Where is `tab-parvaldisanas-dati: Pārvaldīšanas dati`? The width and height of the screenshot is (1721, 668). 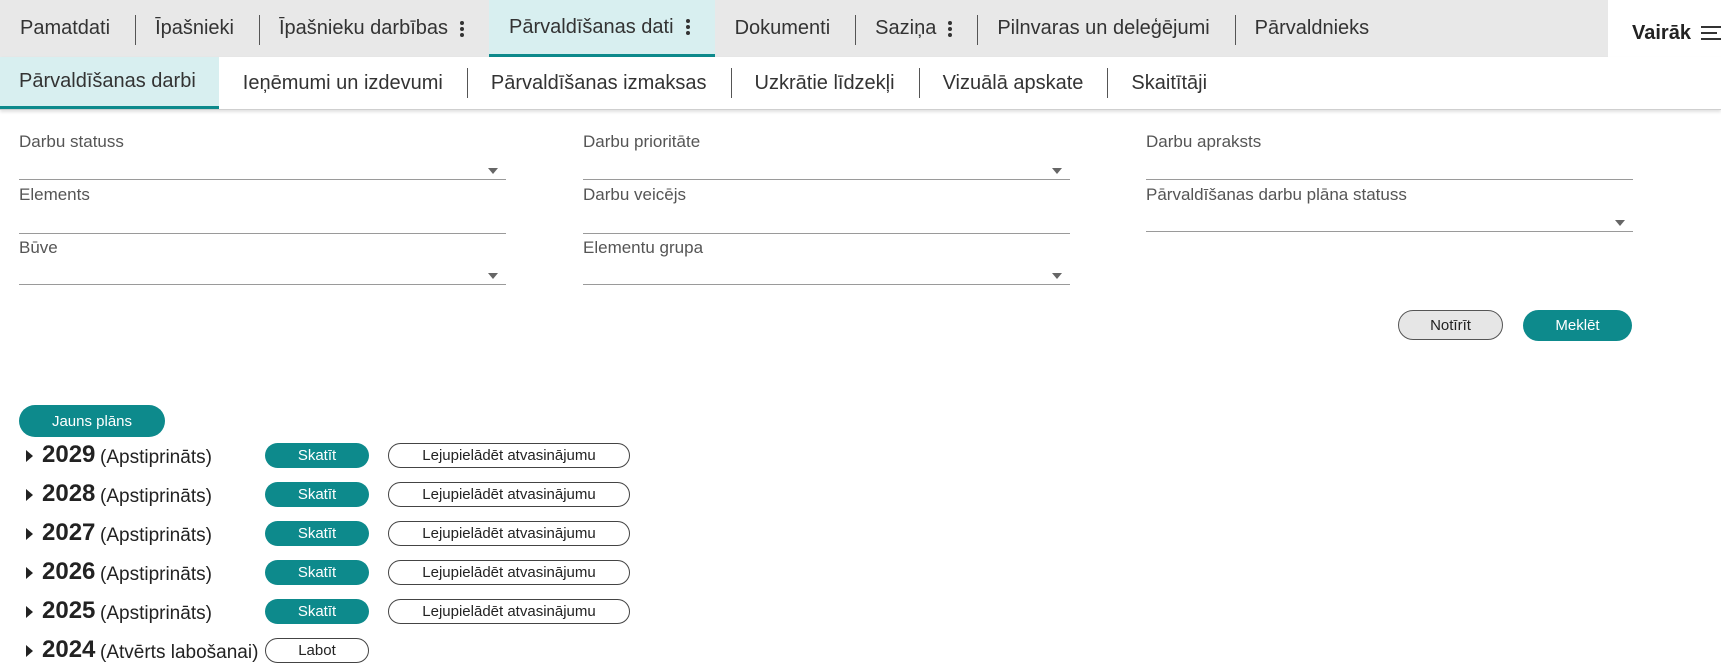
tab-parvaldisanas-dati: Pārvaldīšanas dati is located at coordinates (602, 28).